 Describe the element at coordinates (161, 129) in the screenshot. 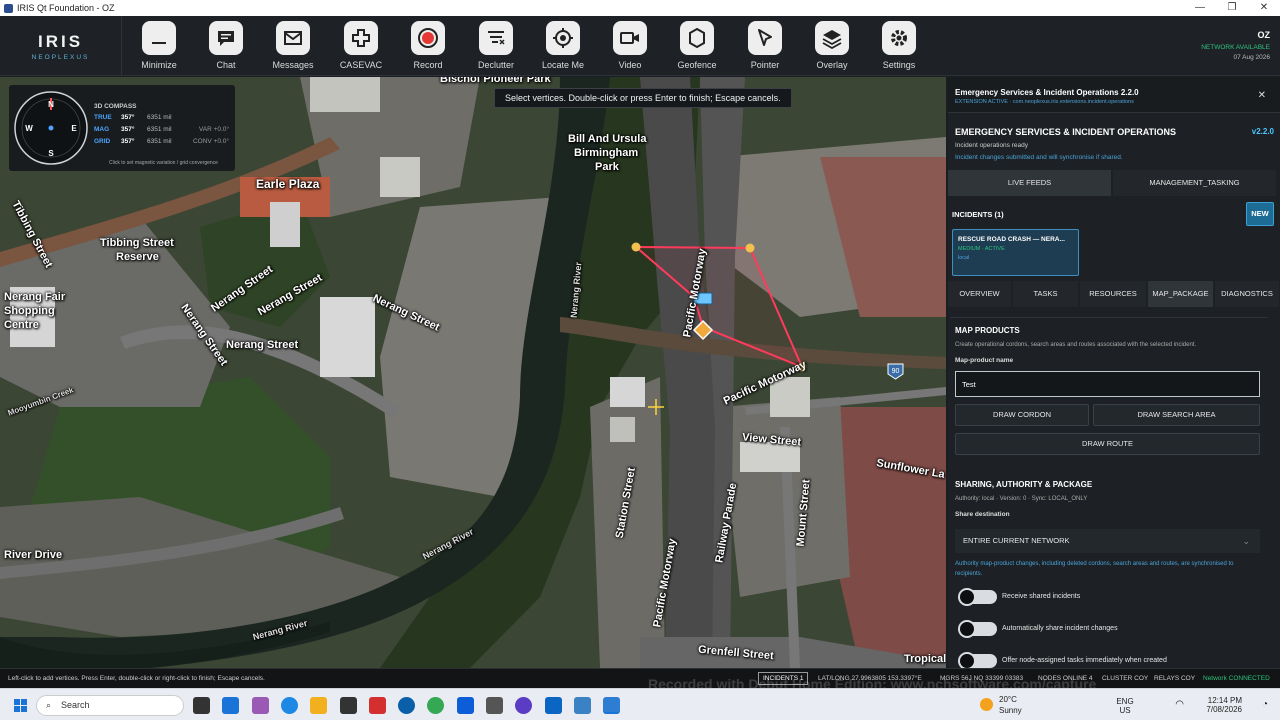

I see `compass-row-mag: MAG 357° 6351 mil VAR +0.0°` at that location.